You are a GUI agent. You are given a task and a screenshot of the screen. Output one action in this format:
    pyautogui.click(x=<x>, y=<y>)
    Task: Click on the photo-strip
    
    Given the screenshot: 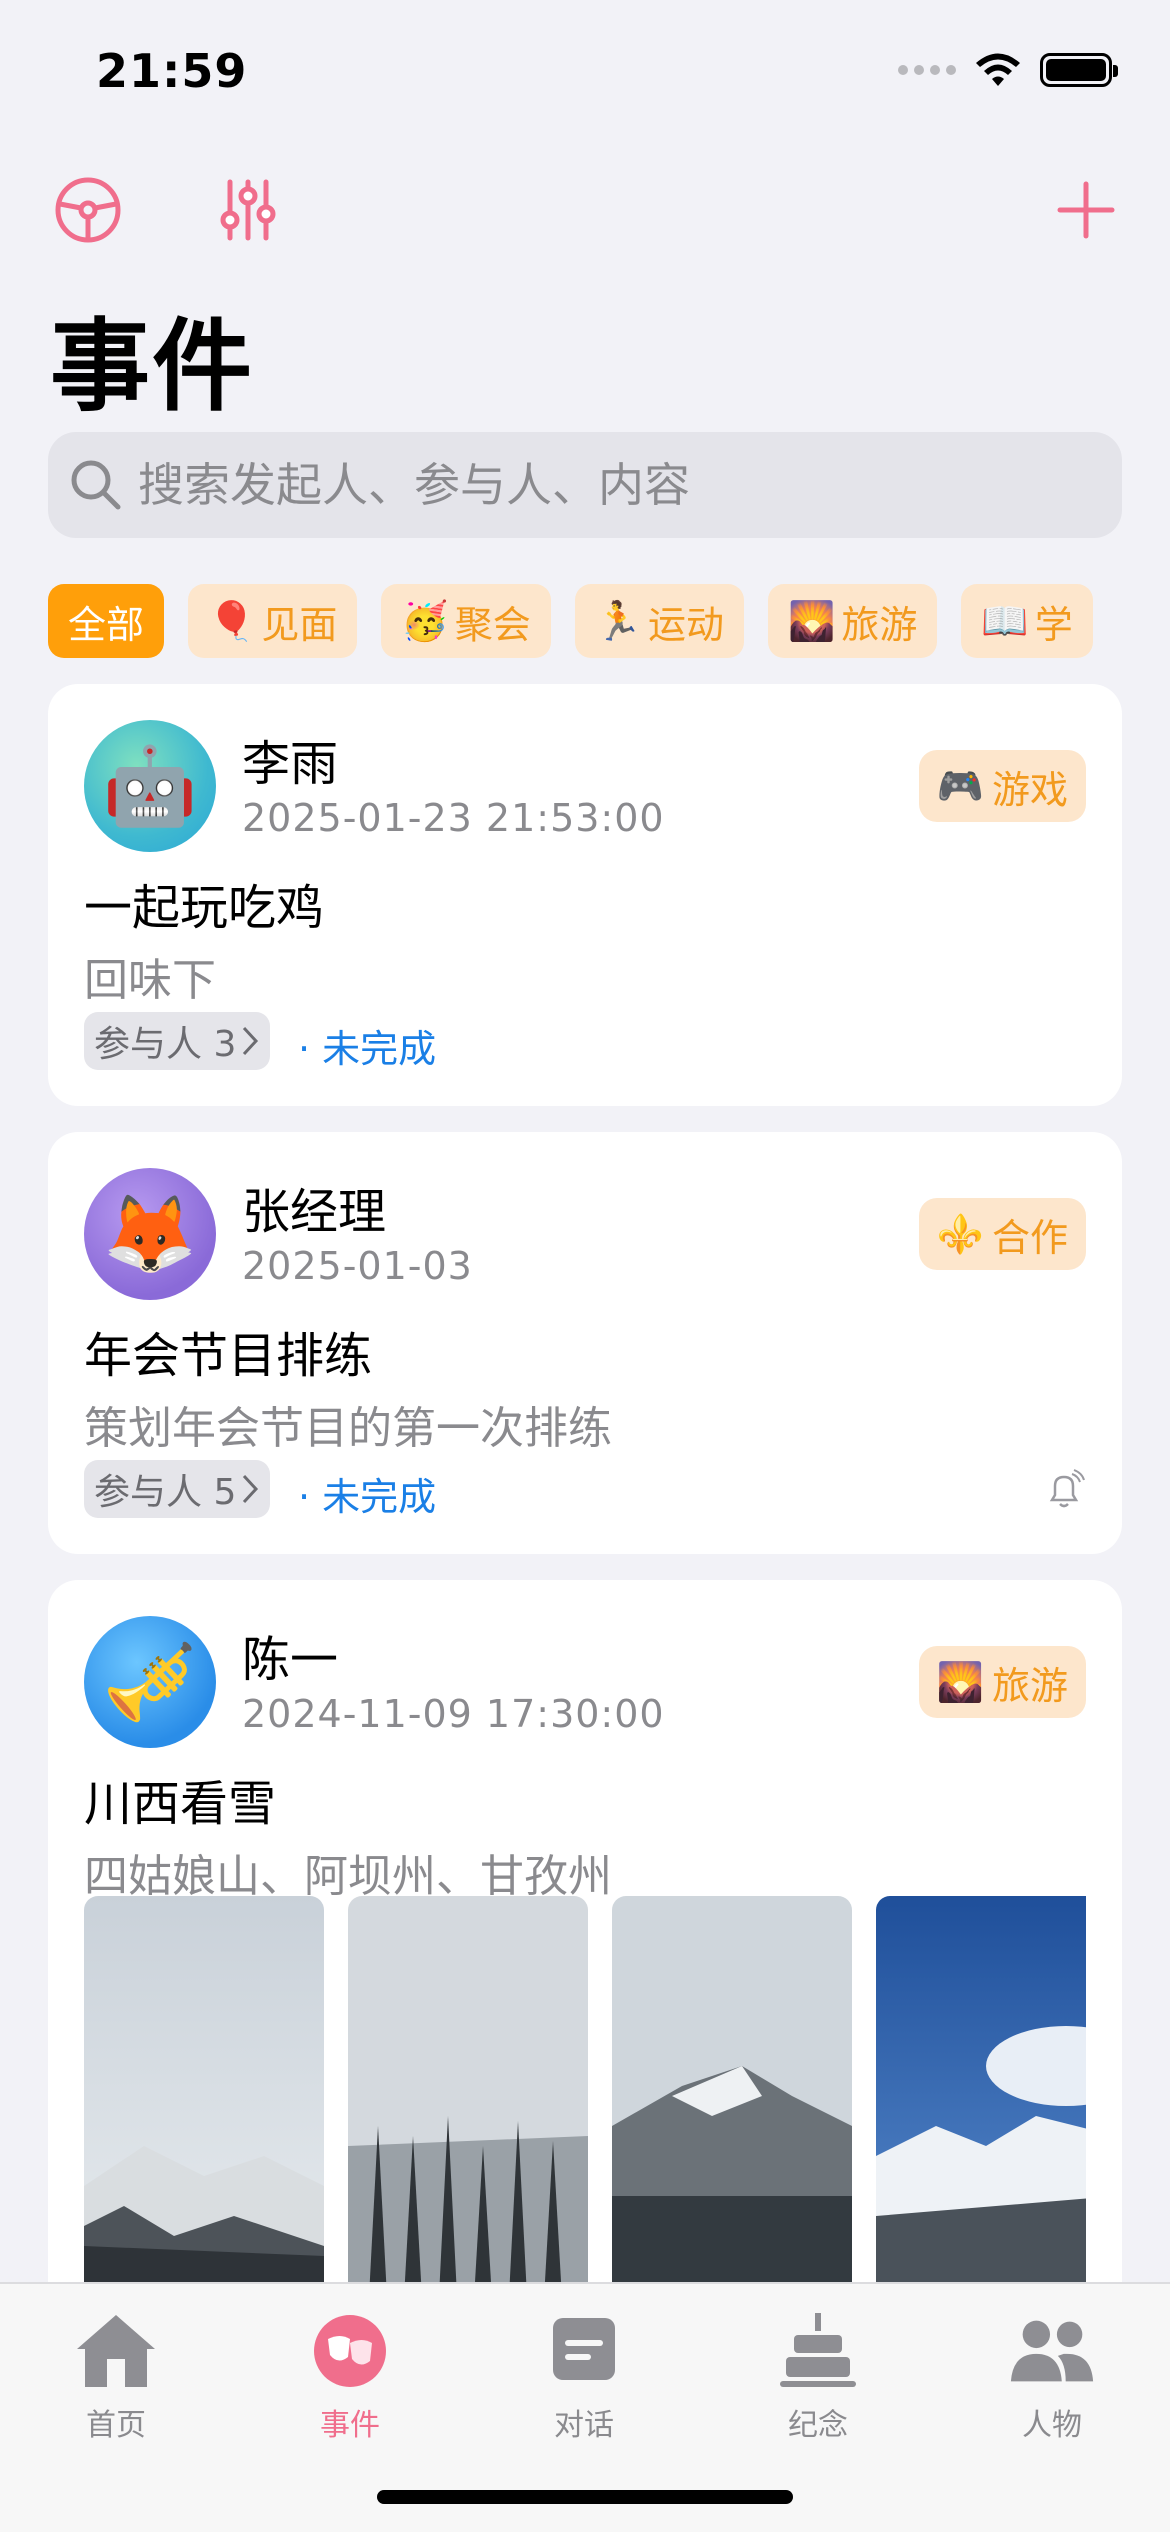 What is the action you would take?
    pyautogui.click(x=585, y=2091)
    